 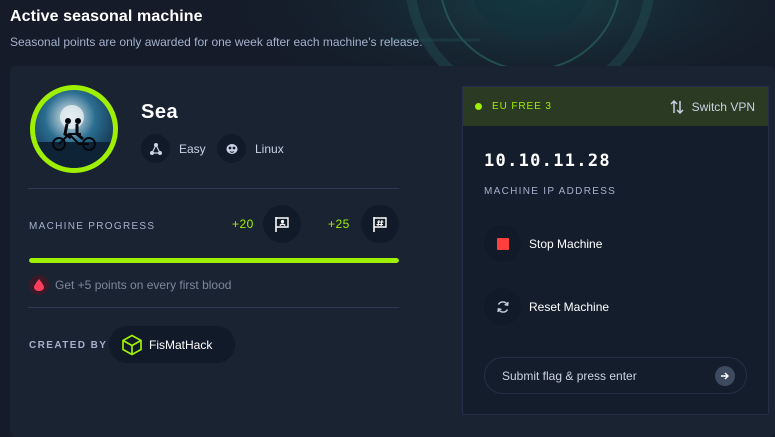 I want to click on stop-machine-label: Stop Machine, so click(x=566, y=243).